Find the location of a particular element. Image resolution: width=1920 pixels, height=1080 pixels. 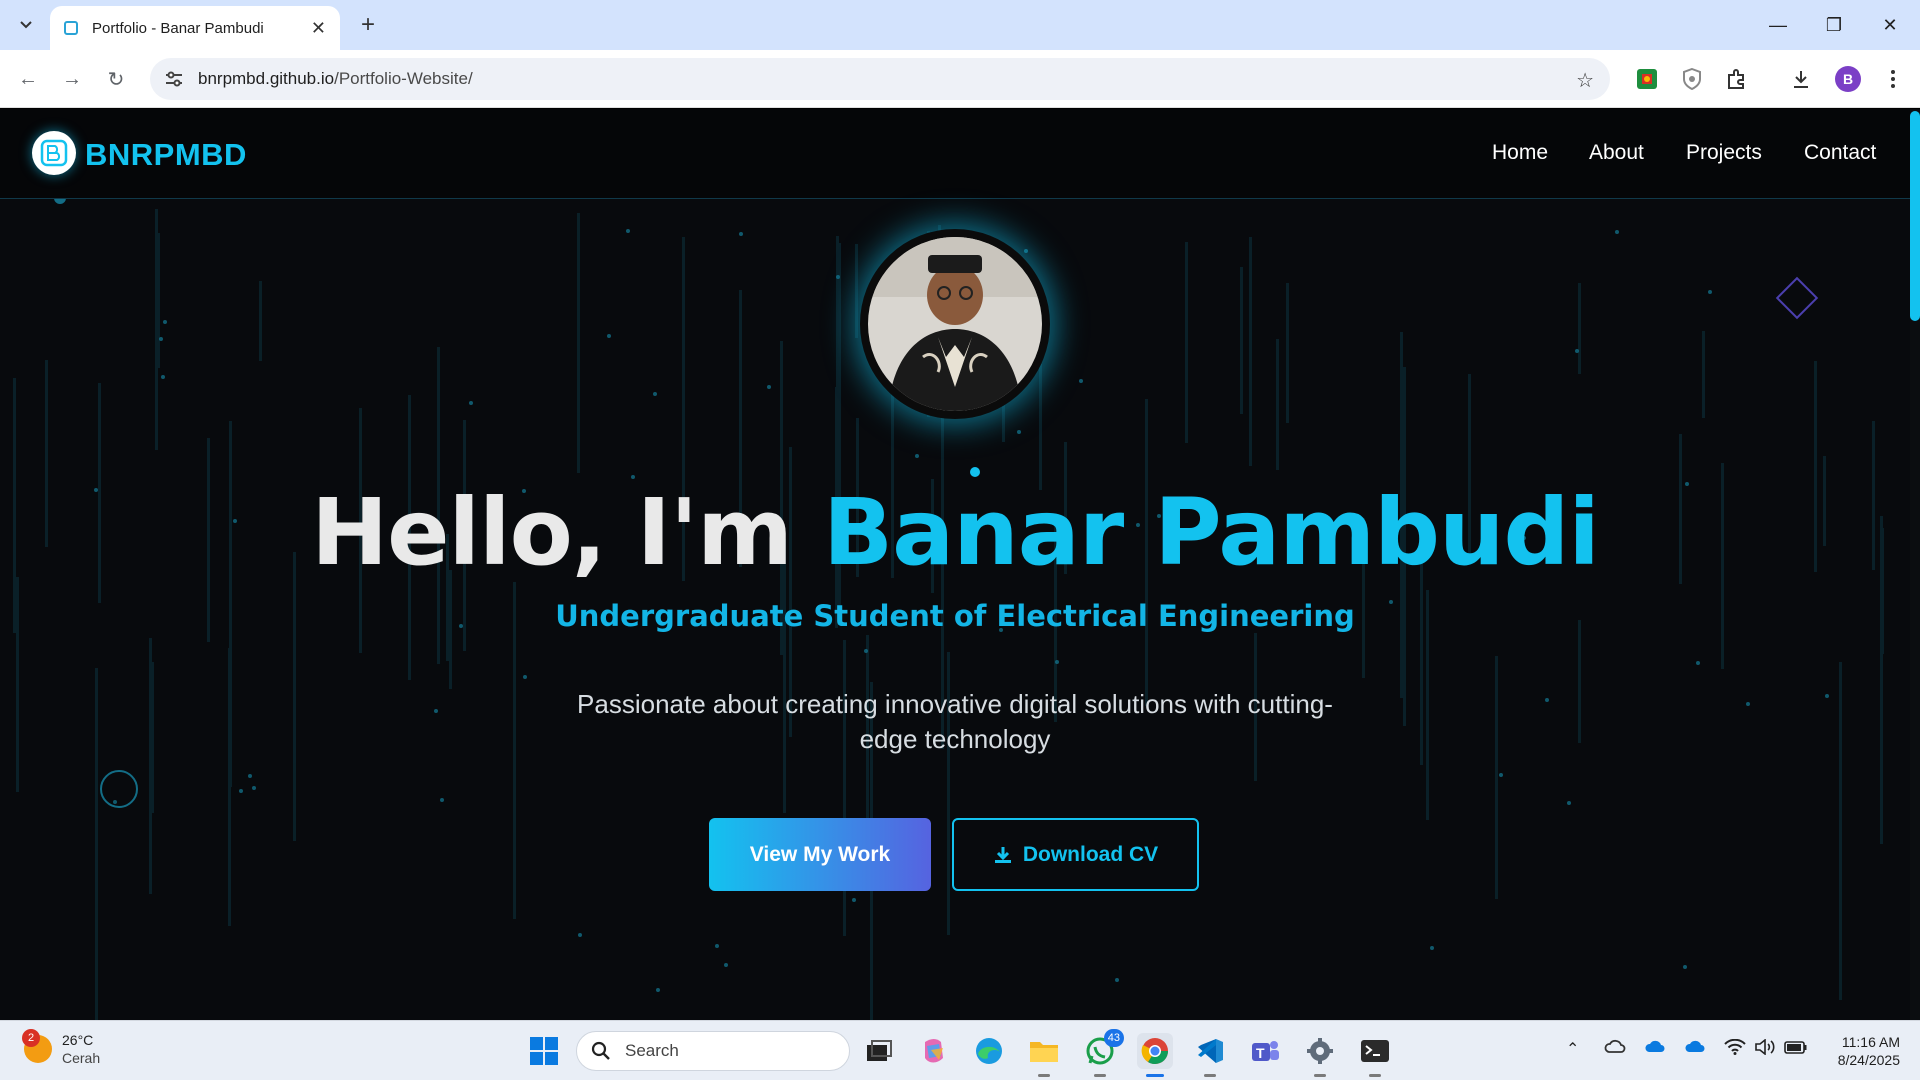

taskbar-search-label: Search is located at coordinates (652, 1050).